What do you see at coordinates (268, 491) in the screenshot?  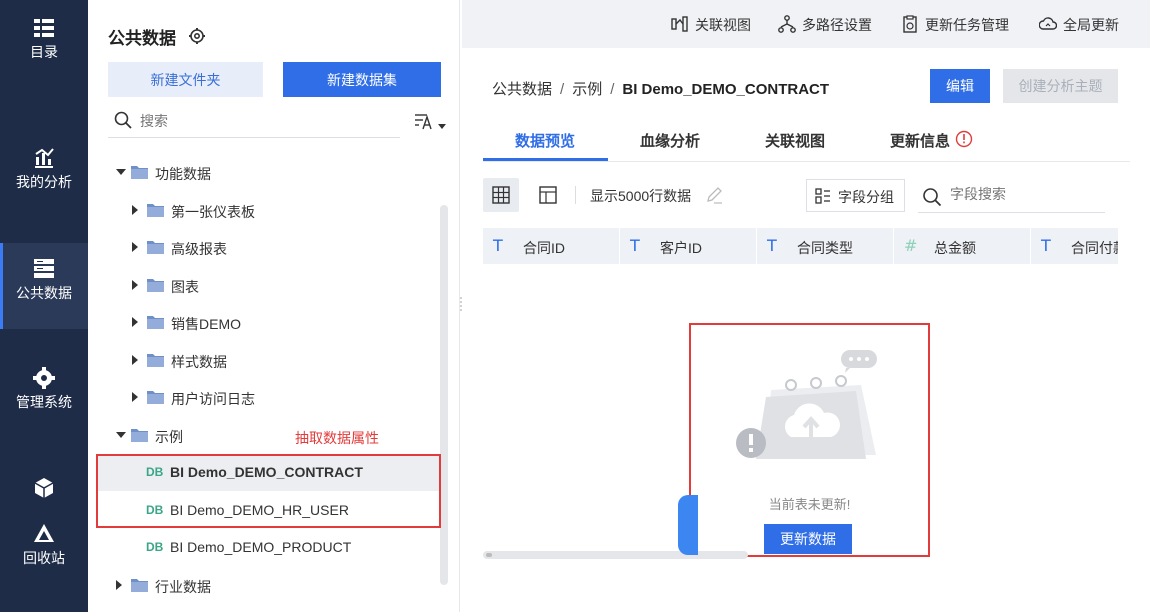 I see `annotation-box` at bounding box center [268, 491].